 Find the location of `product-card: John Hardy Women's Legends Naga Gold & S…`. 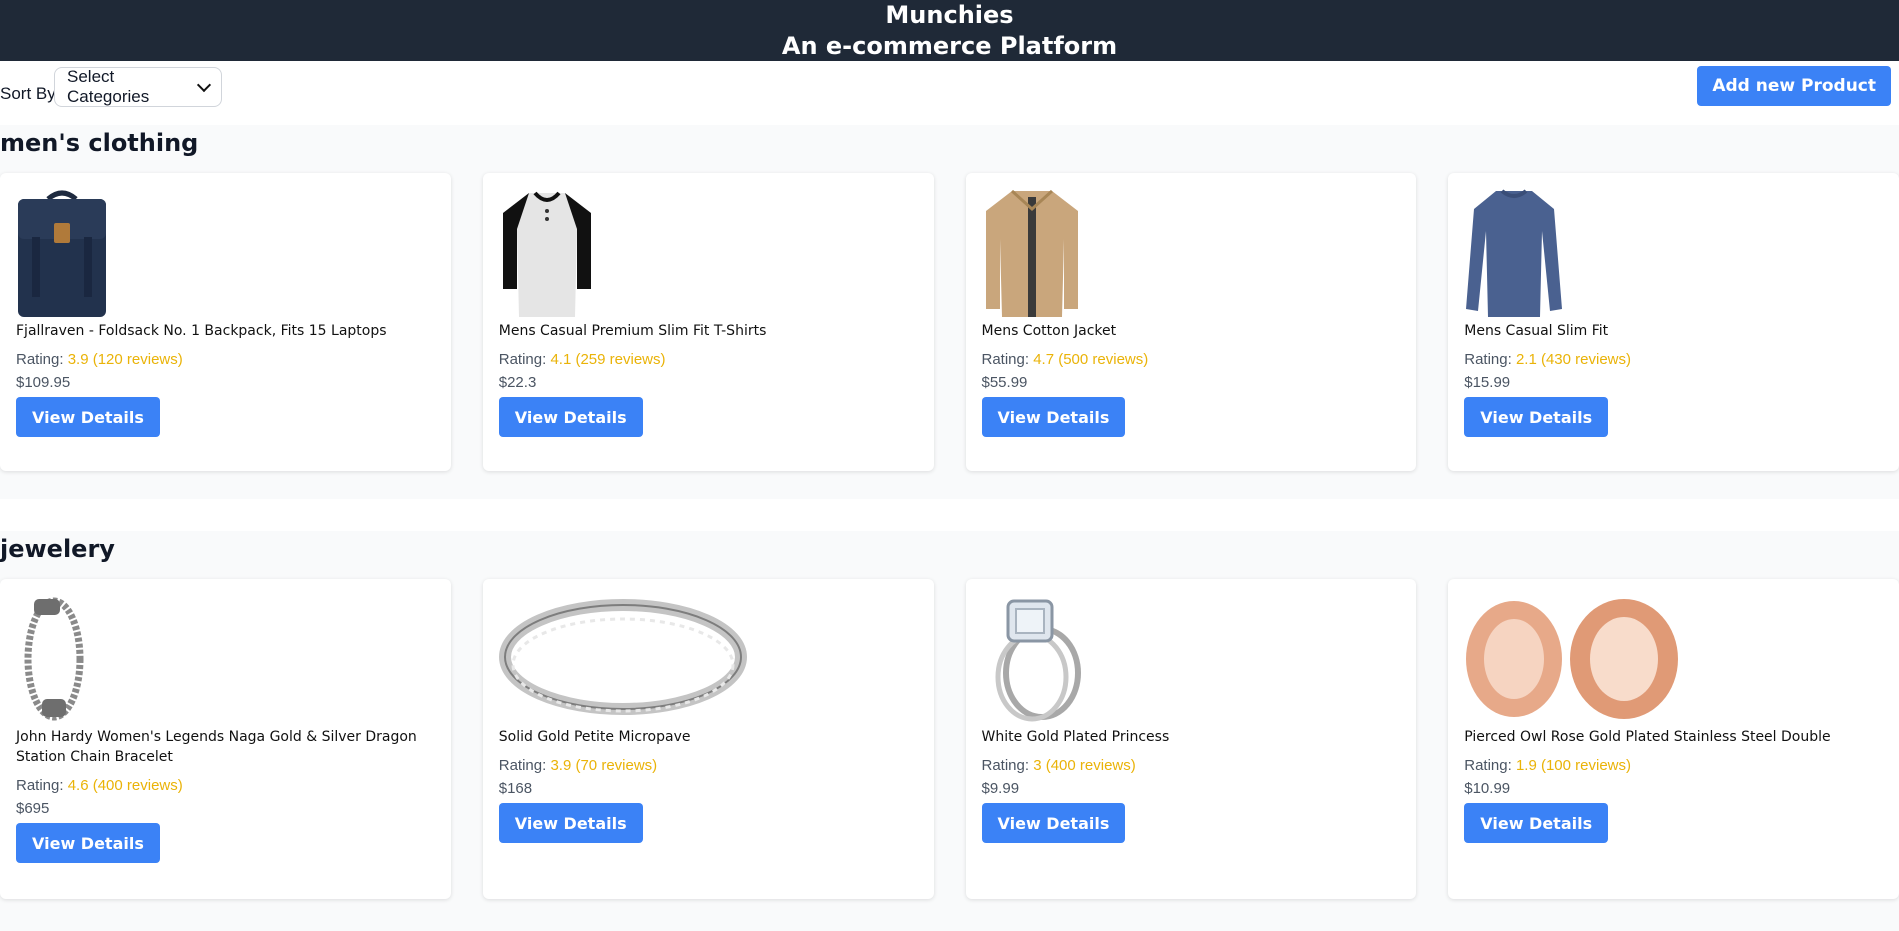

product-card: John Hardy Women's Legends Naga Gold & S… is located at coordinates (225, 739).